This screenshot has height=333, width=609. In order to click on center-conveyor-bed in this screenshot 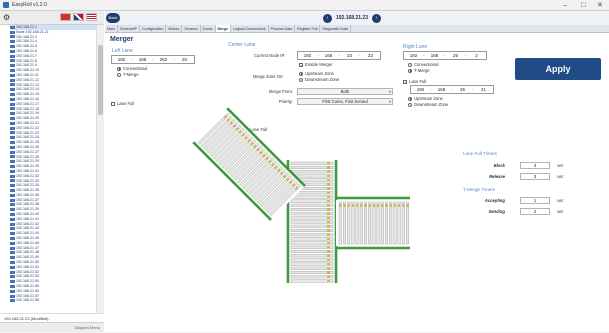, I will do `click(312, 221)`.